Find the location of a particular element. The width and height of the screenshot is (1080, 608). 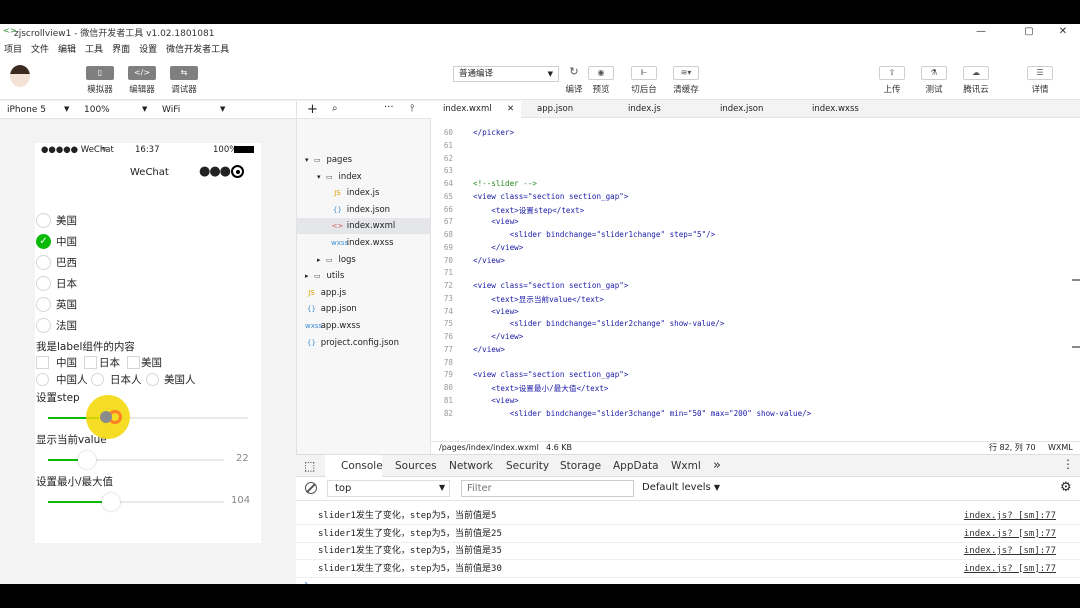

tab-sources: Sources is located at coordinates (416, 466).